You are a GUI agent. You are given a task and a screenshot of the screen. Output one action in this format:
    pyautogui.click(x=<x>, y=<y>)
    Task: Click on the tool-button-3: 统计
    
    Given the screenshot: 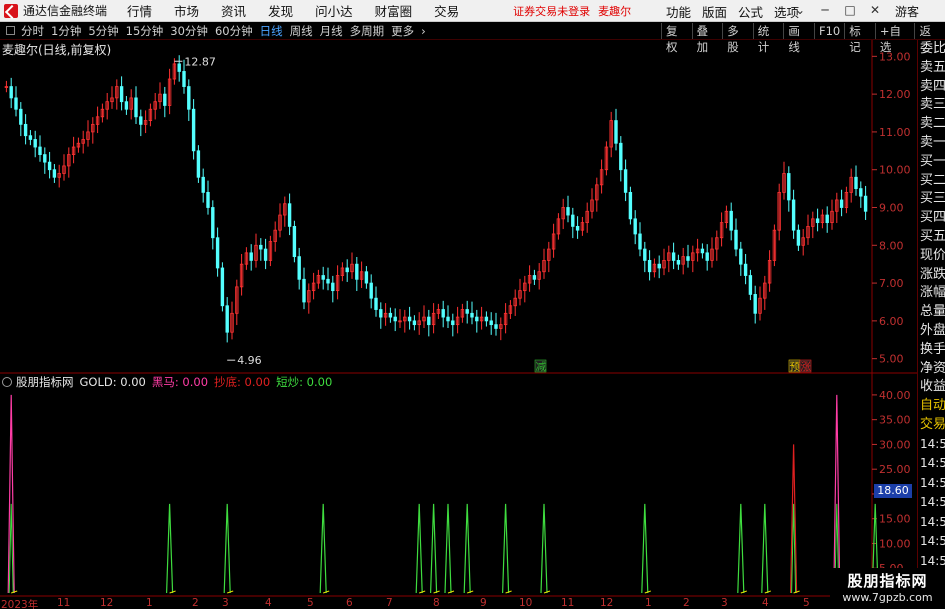 What is the action you would take?
    pyautogui.click(x=768, y=38)
    